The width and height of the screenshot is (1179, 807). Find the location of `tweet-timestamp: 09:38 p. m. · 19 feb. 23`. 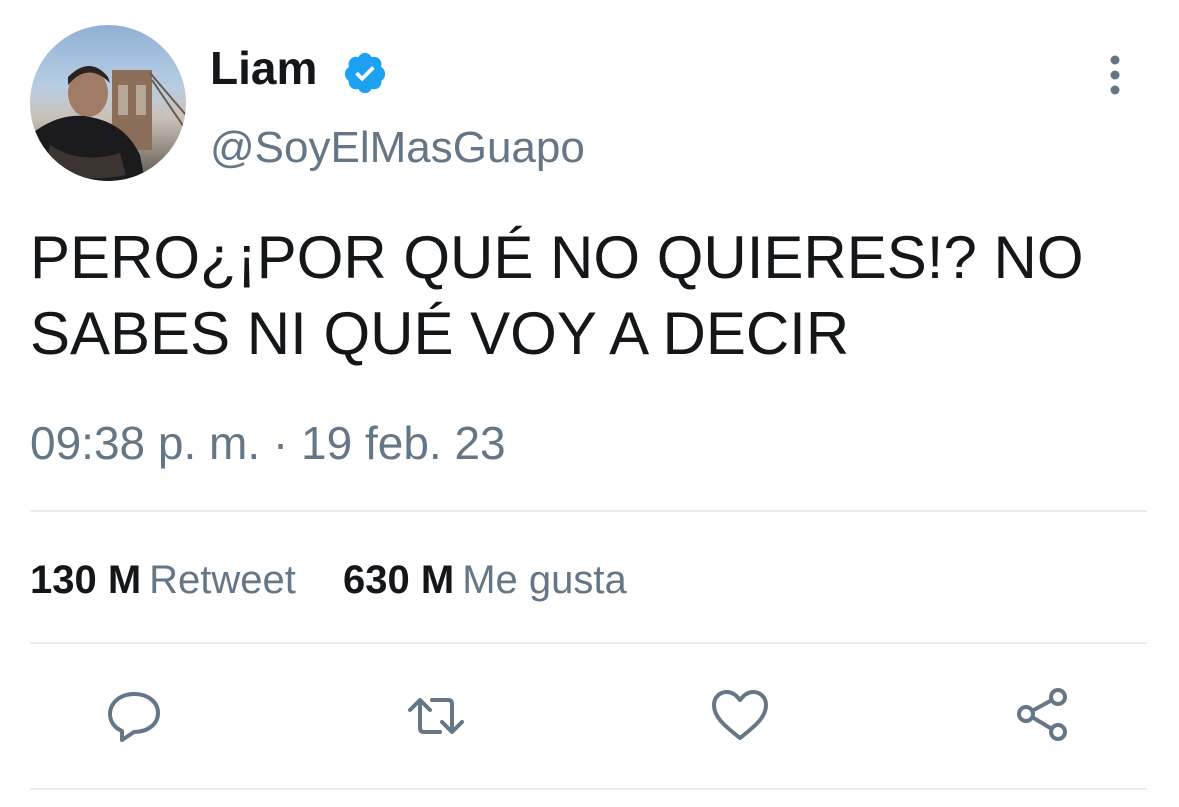

tweet-timestamp: 09:38 p. m. · 19 feb. 23 is located at coordinates (268, 443).